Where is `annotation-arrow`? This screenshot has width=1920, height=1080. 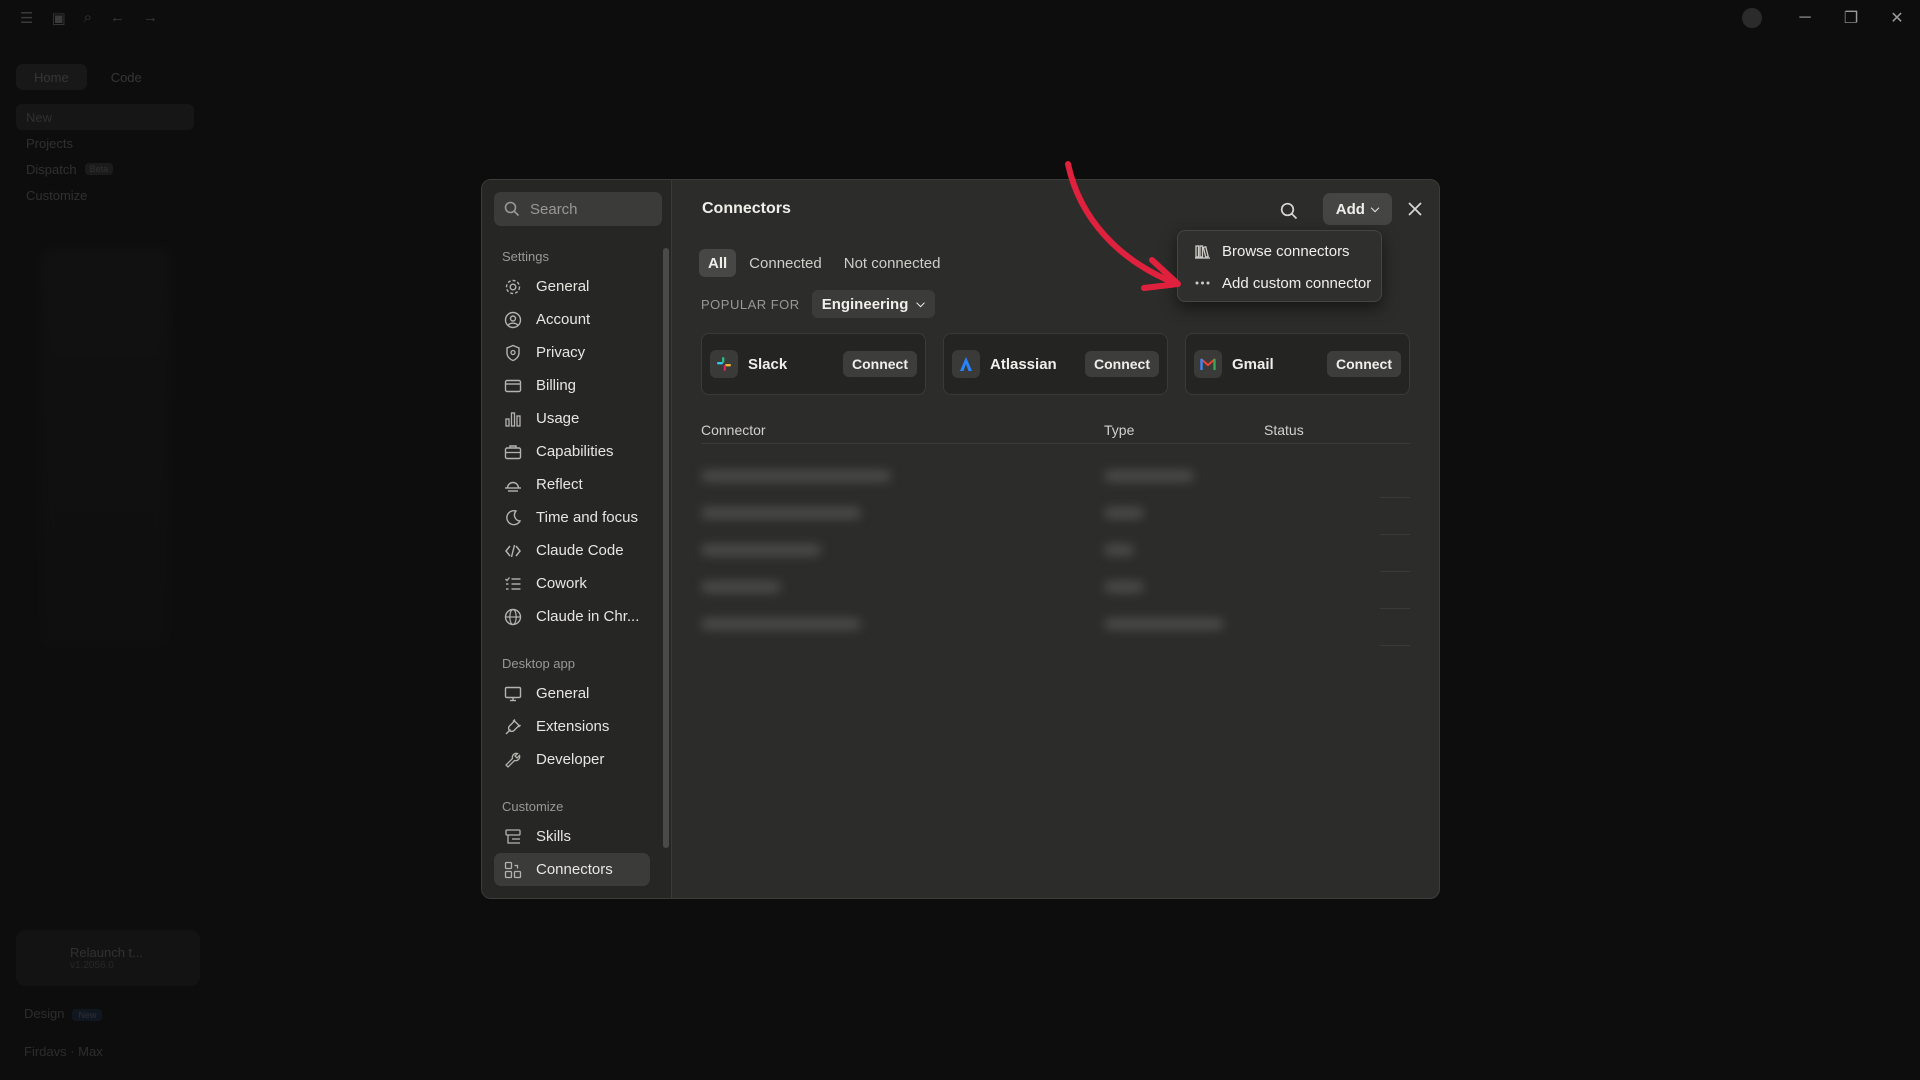 annotation-arrow is located at coordinates (1123, 226).